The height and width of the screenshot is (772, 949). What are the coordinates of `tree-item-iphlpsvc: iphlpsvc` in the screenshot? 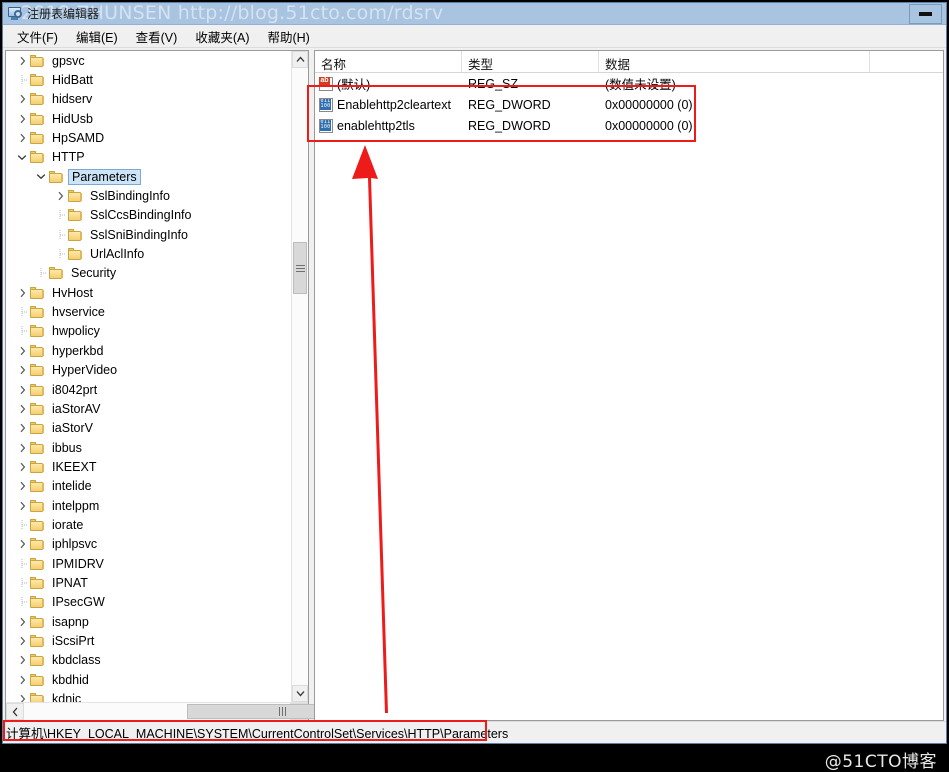 It's located at (148, 544).